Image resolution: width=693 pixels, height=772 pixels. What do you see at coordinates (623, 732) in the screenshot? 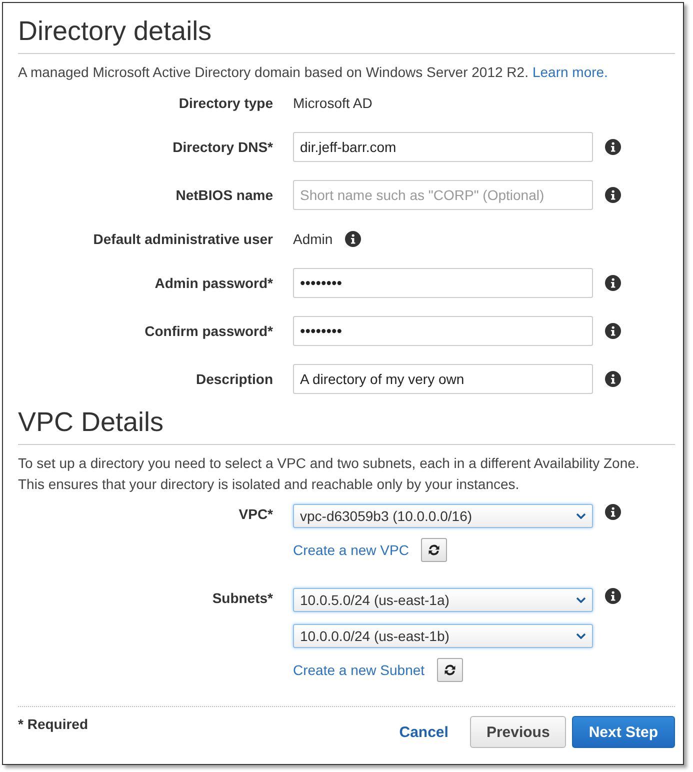
I see `next-step-button: Next Step` at bounding box center [623, 732].